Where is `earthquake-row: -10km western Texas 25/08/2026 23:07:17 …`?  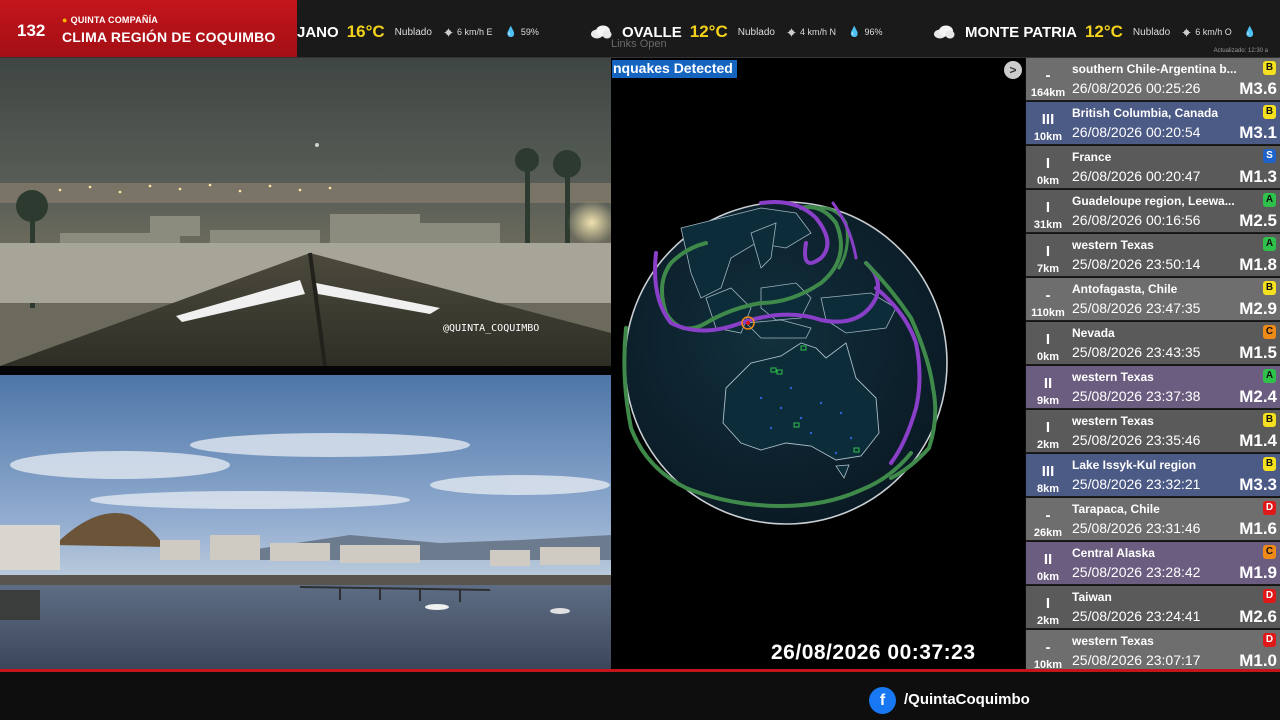 earthquake-row: -10km western Texas 25/08/2026 23:07:17 … is located at coordinates (1153, 650).